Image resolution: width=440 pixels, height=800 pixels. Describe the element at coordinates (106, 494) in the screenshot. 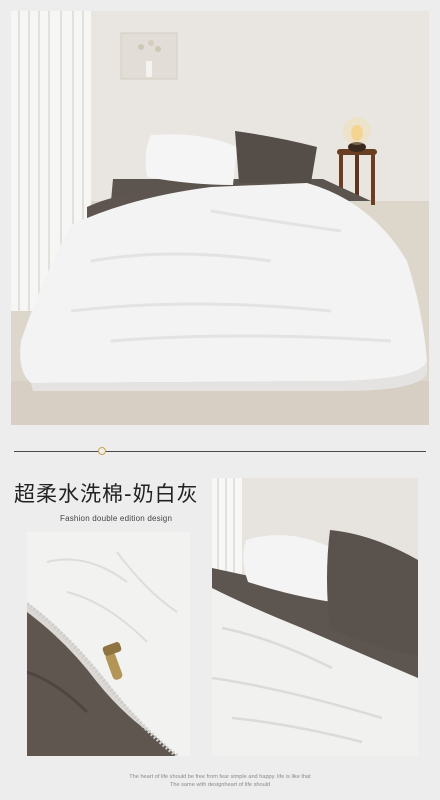

I see `product-title: 超柔水洗棉-奶白灰` at that location.